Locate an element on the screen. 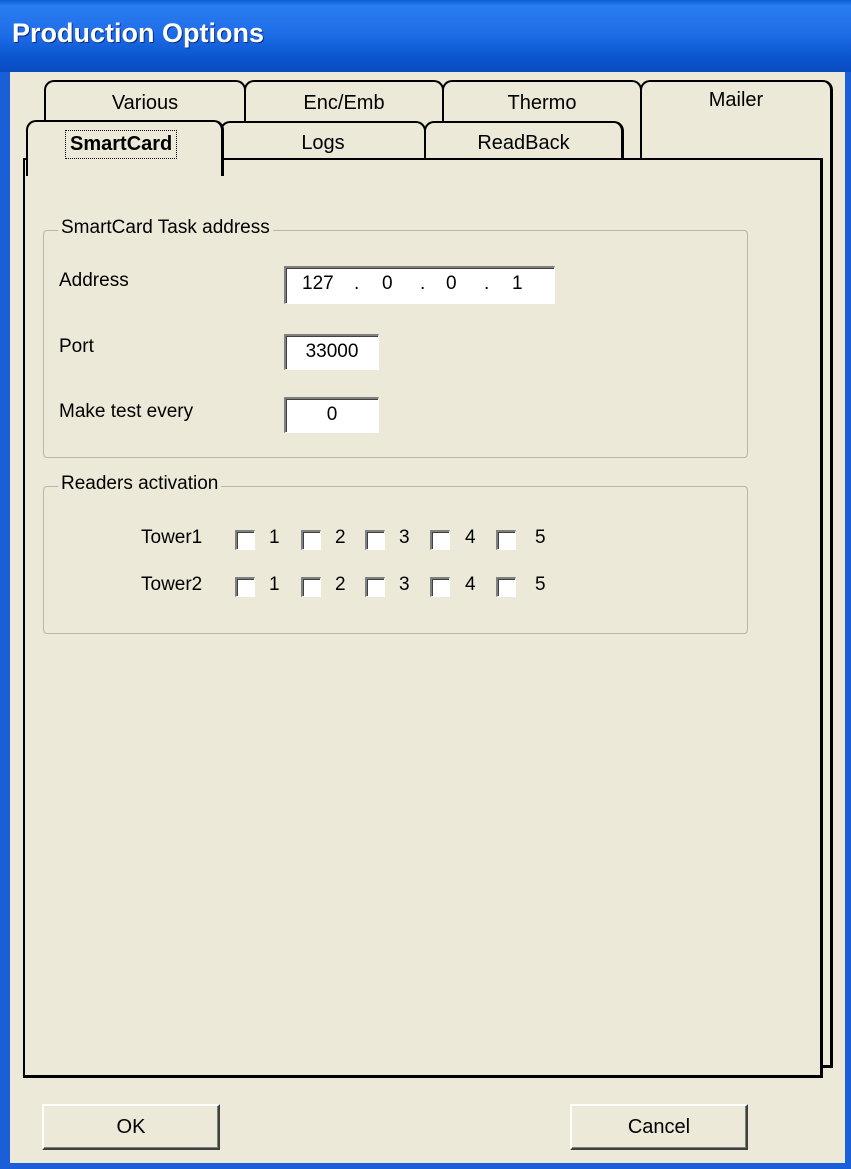 Image resolution: width=851 pixels, height=1169 pixels. tower2-reader-3-checkbox is located at coordinates (375, 587).